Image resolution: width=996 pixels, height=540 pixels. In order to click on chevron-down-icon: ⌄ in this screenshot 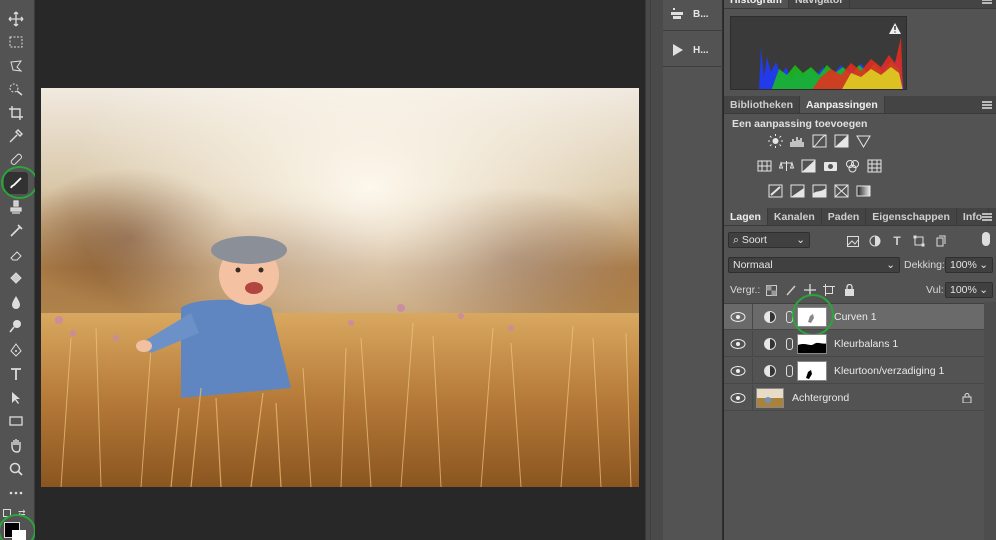, I will do `click(983, 290)`.